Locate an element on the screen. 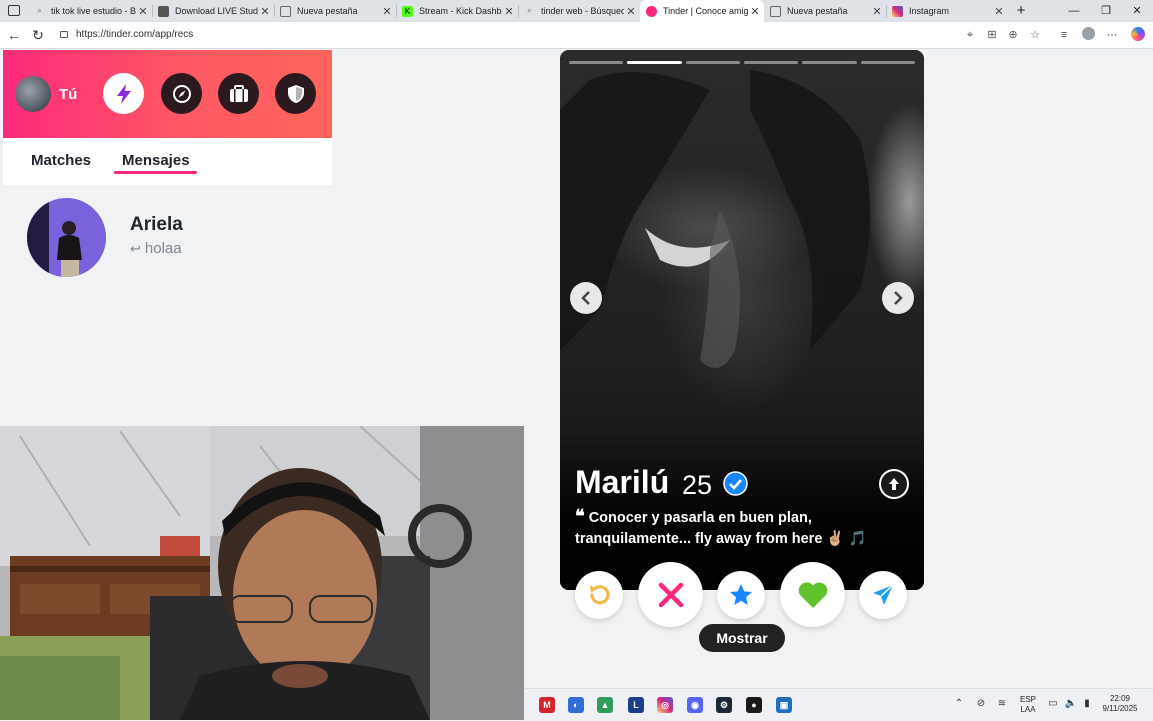  heart-icon is located at coordinates (812, 594).